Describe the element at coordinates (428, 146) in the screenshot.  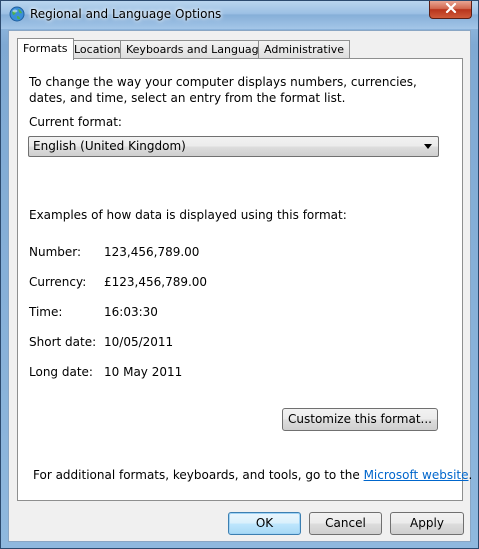
I see `chevron-down-icon` at that location.